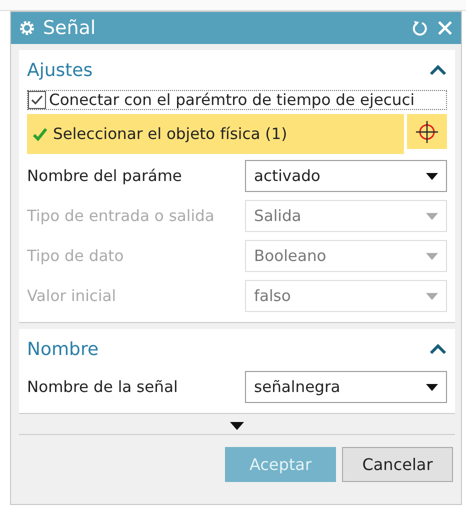  Describe the element at coordinates (27, 28) in the screenshot. I see `gear-icon` at that location.